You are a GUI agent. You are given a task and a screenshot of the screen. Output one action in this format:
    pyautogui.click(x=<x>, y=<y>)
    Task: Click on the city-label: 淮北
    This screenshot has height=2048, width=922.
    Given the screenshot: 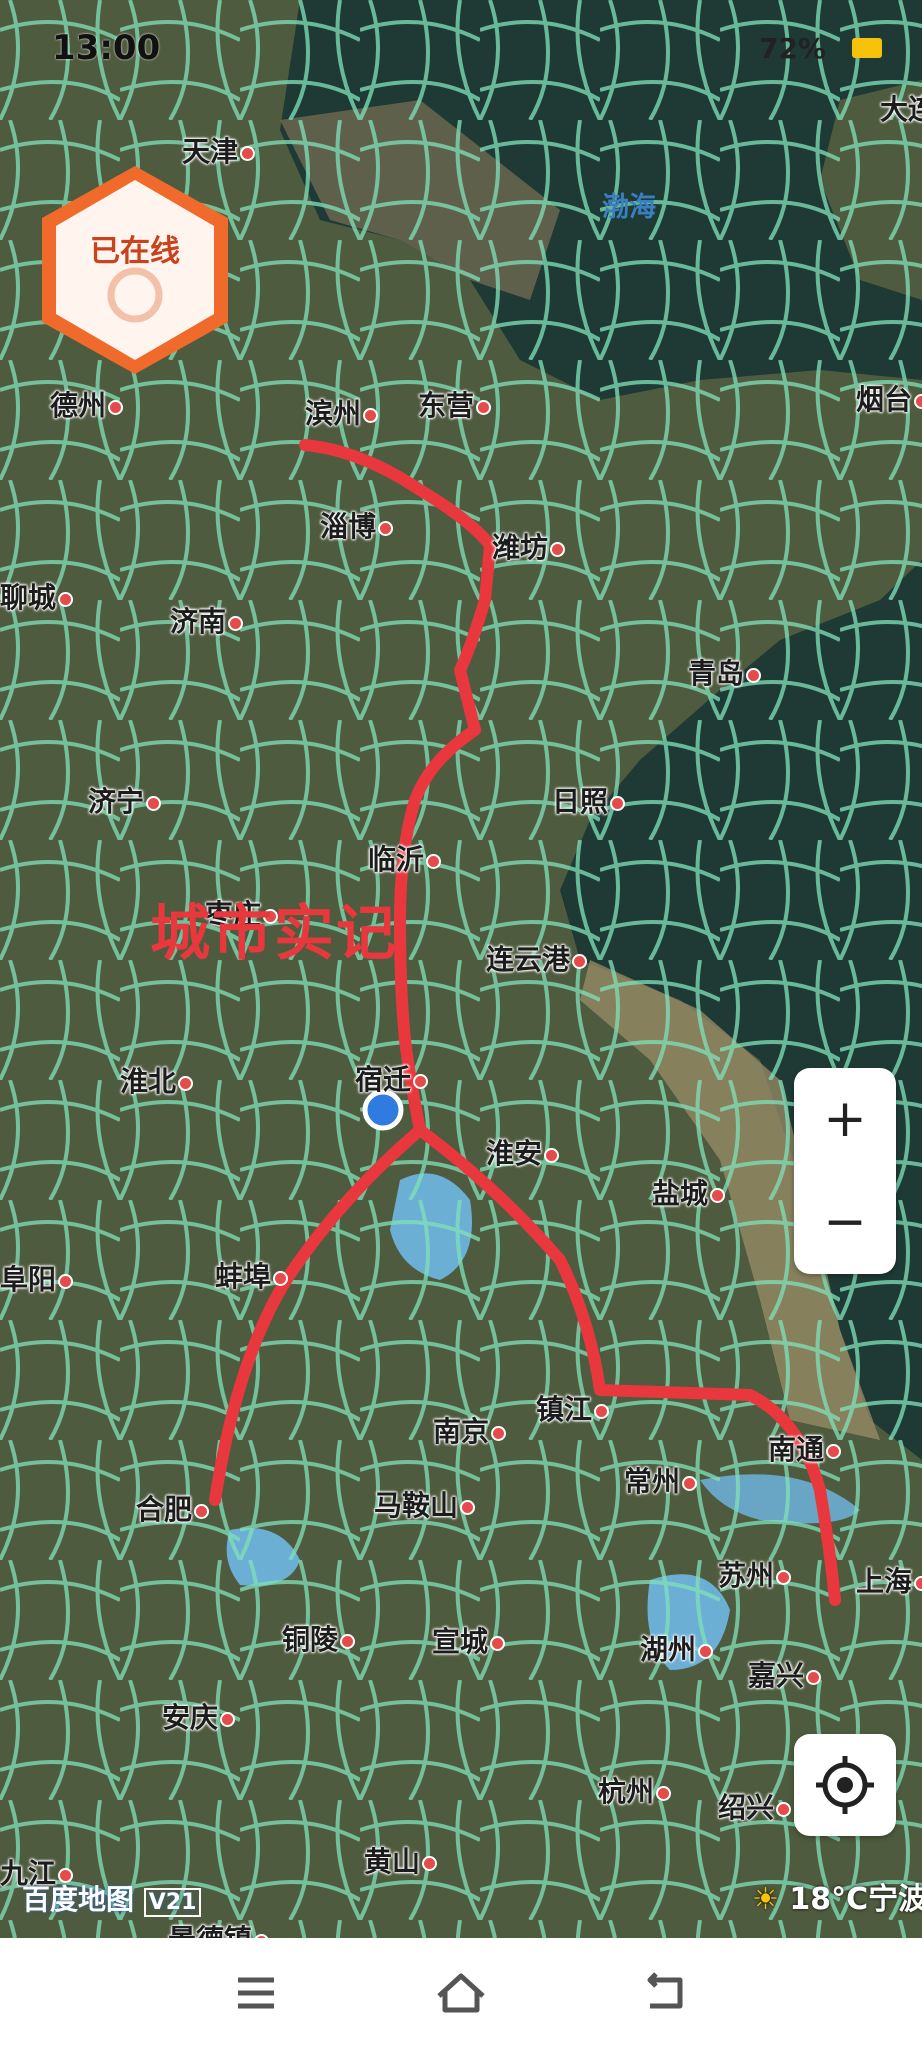 What is the action you would take?
    pyautogui.click(x=157, y=1080)
    